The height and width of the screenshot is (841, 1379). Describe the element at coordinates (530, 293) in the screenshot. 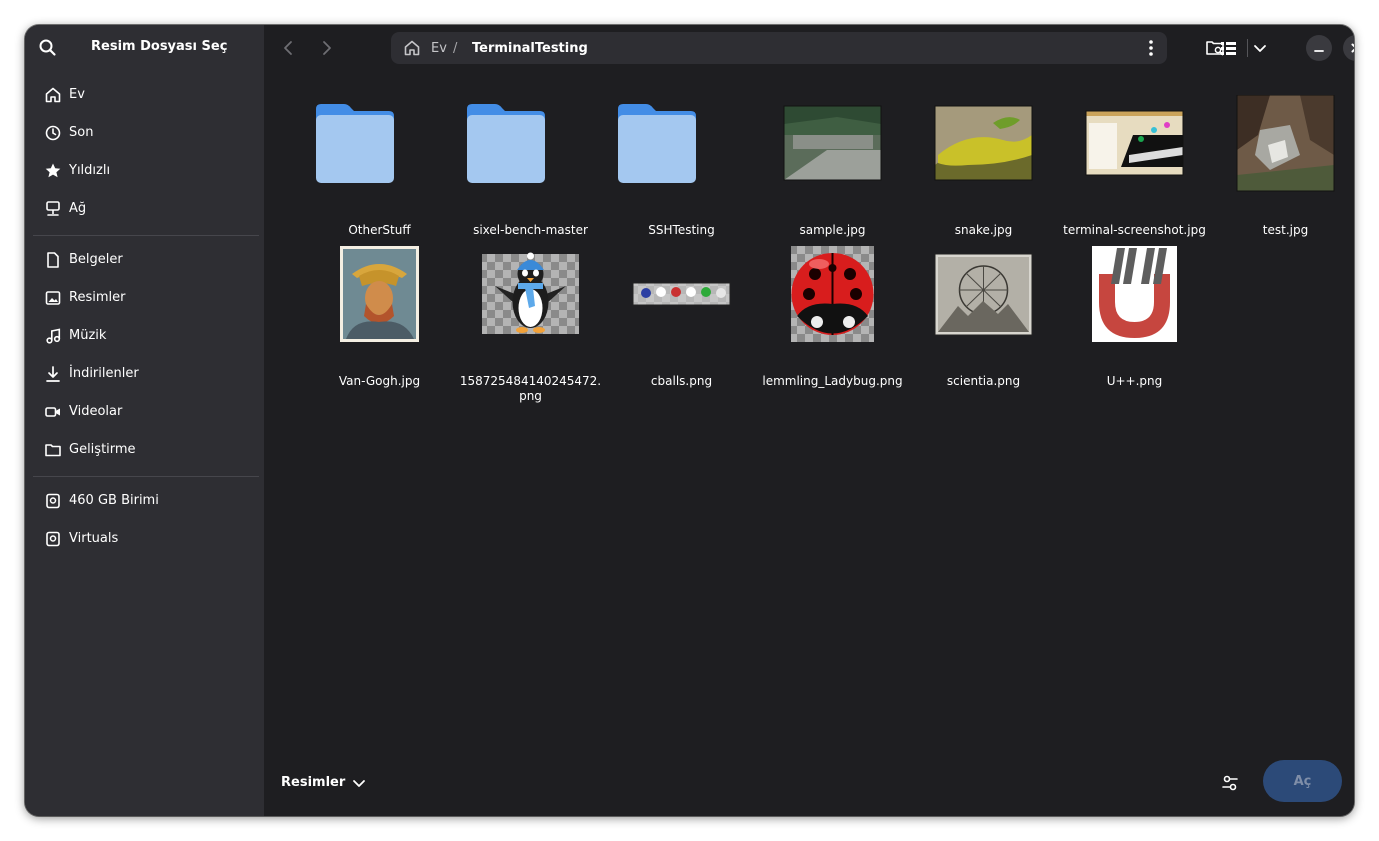

I see `penguin-thumbnail-icon` at that location.